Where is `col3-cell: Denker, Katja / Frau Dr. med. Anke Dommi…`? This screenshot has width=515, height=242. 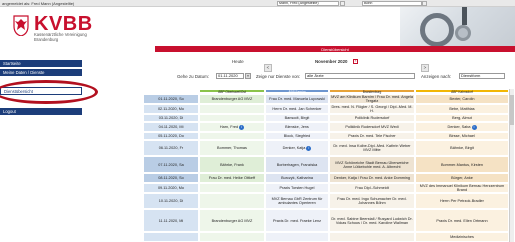
col3-cell: Denker, Katja / Frau Dr. med. Anke Dommi… is located at coordinates (372, 178).